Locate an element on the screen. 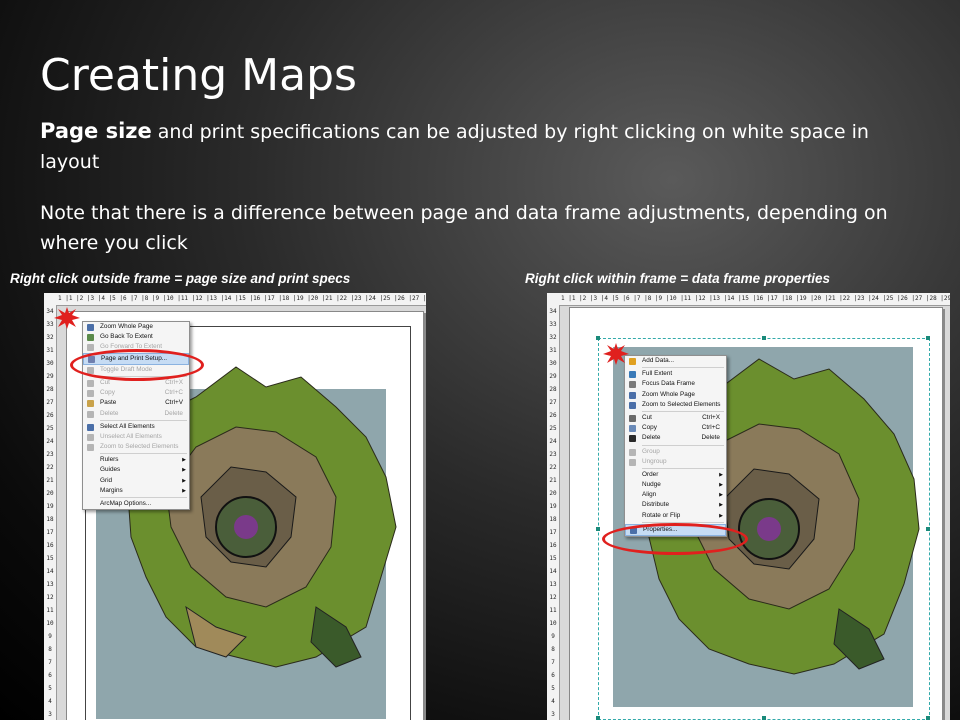  menu-item-full-extent: Full Extent is located at coordinates (675, 374).